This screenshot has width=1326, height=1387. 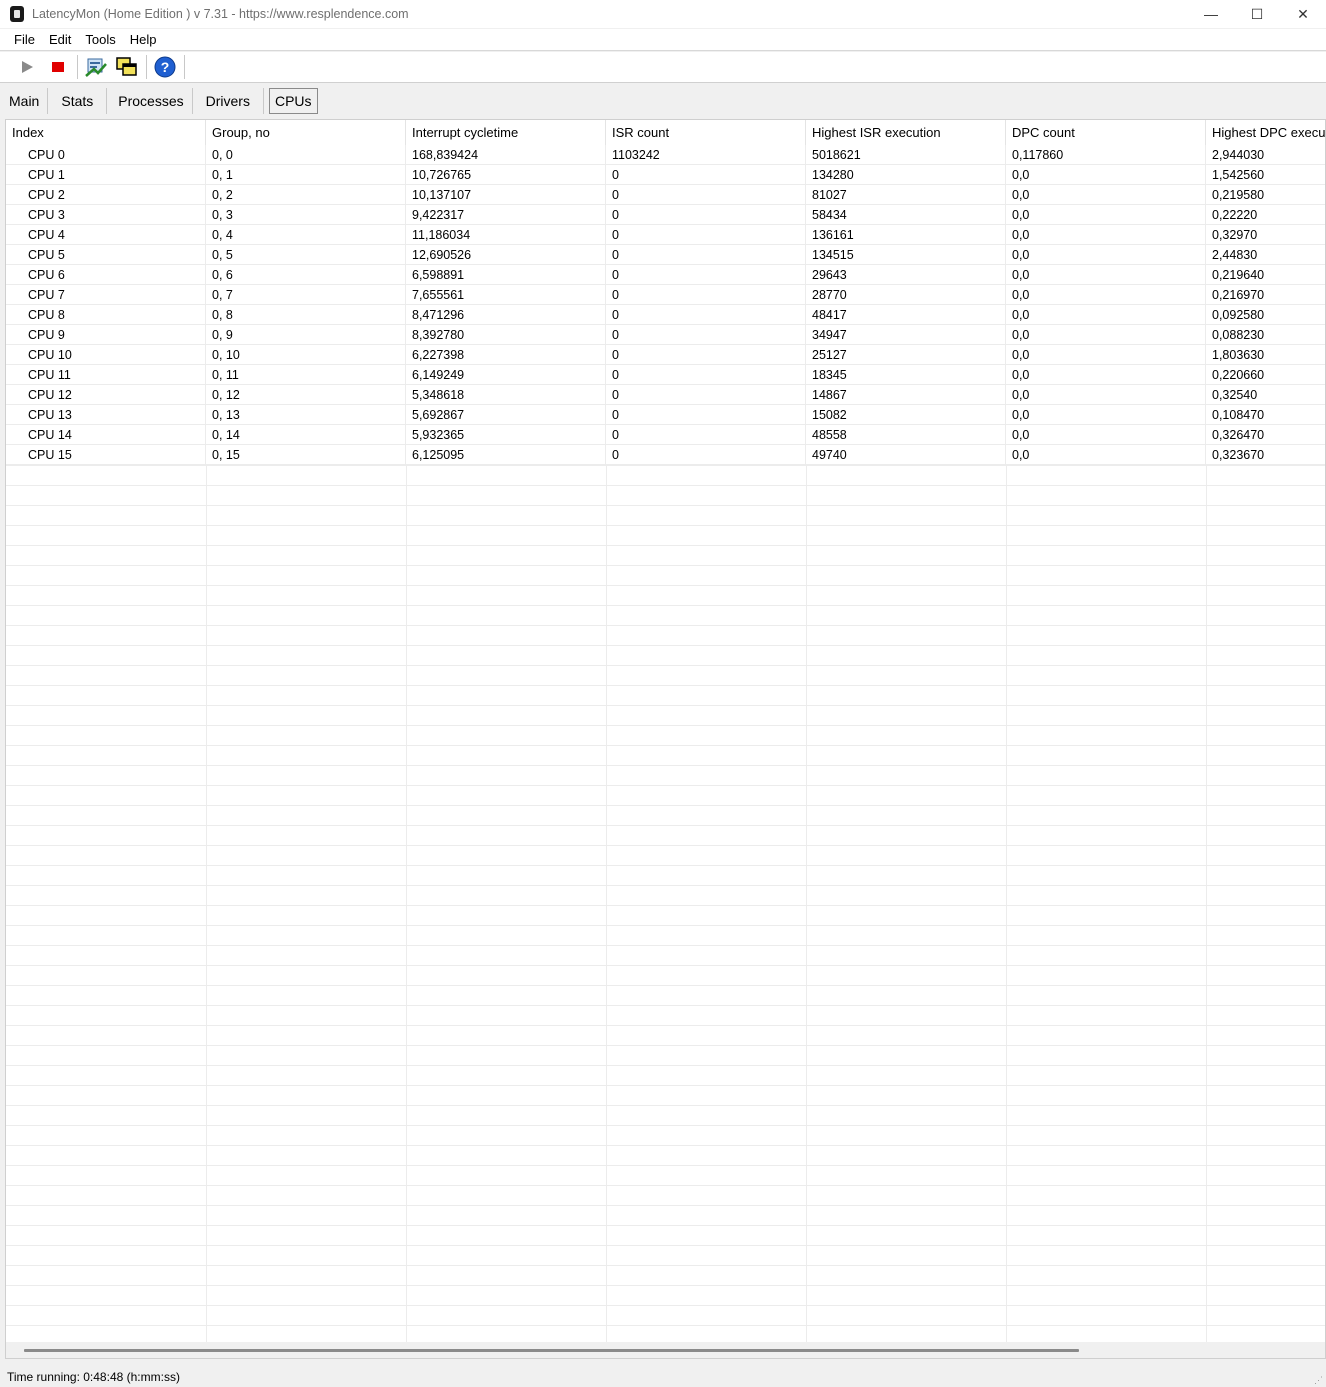 I want to click on maximize-button: ☐, so click(x=1257, y=14).